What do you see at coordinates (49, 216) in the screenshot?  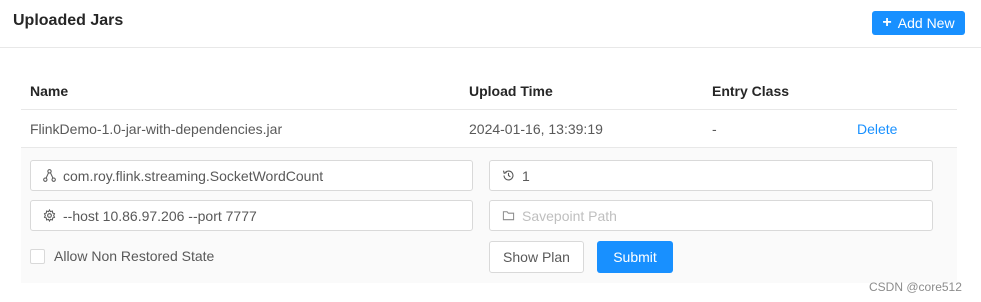 I see `gear-icon` at bounding box center [49, 216].